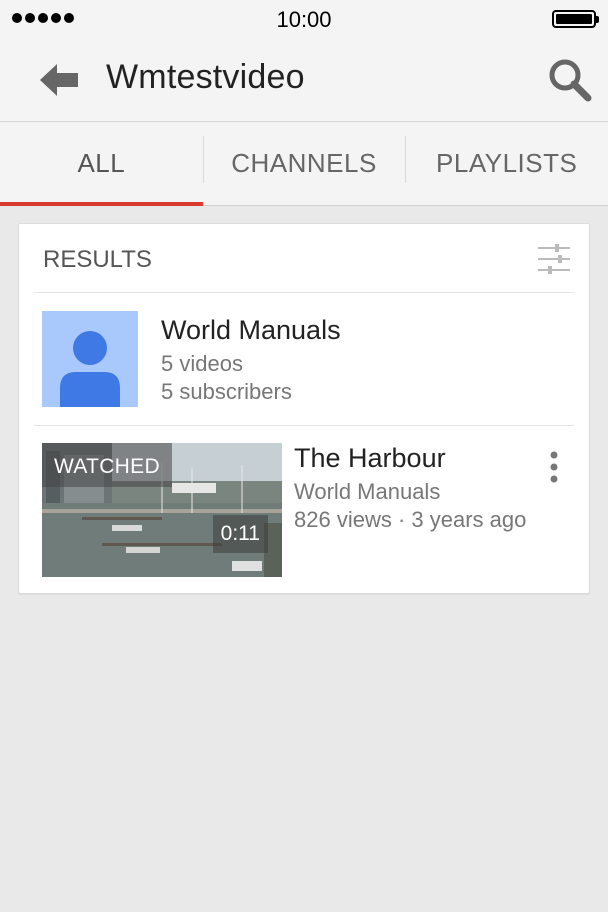 This screenshot has height=912, width=608. Describe the element at coordinates (251, 330) in the screenshot. I see `channel-name: World Manuals` at that location.